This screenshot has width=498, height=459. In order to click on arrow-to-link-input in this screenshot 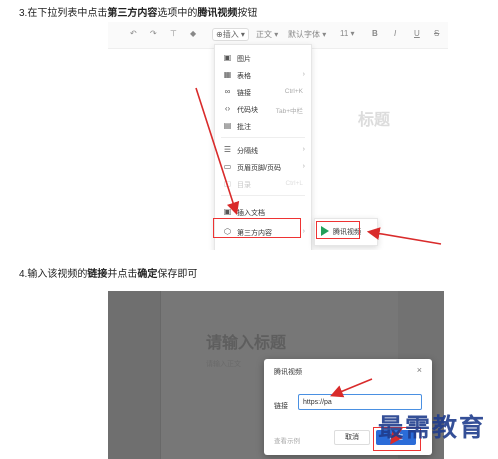, I will do `click(351, 388)`.